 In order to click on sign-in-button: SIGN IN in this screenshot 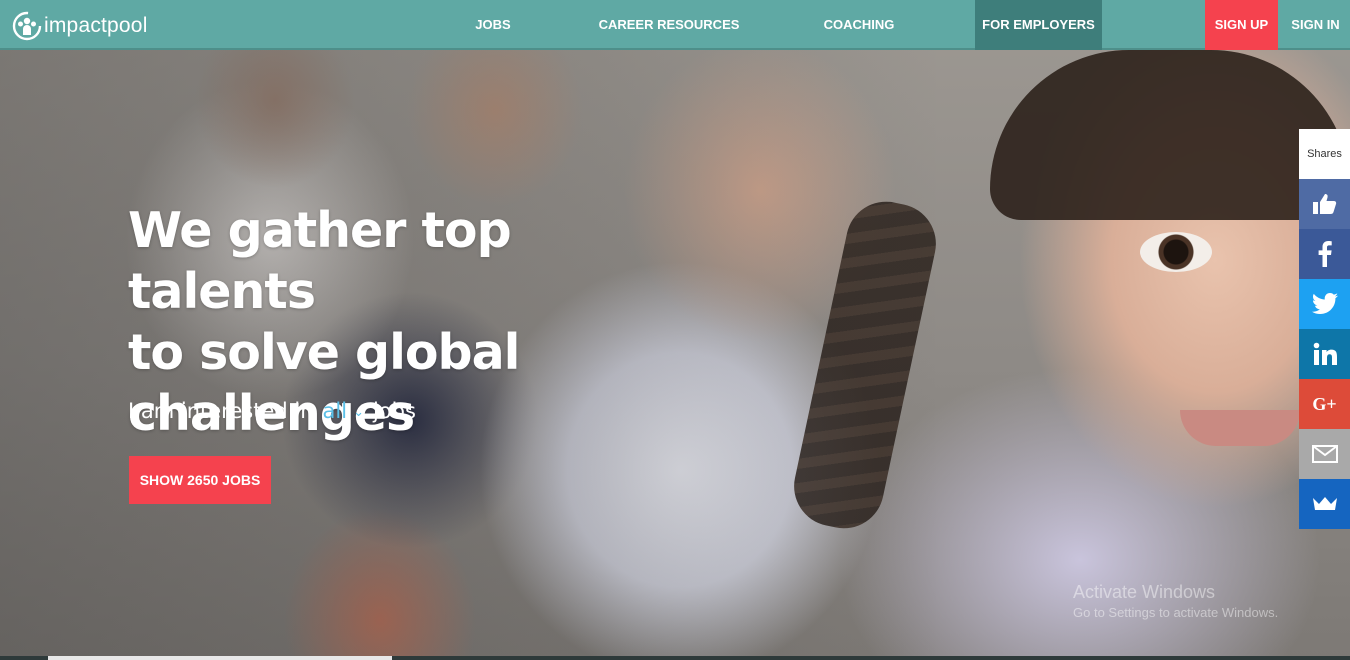, I will do `click(1315, 25)`.